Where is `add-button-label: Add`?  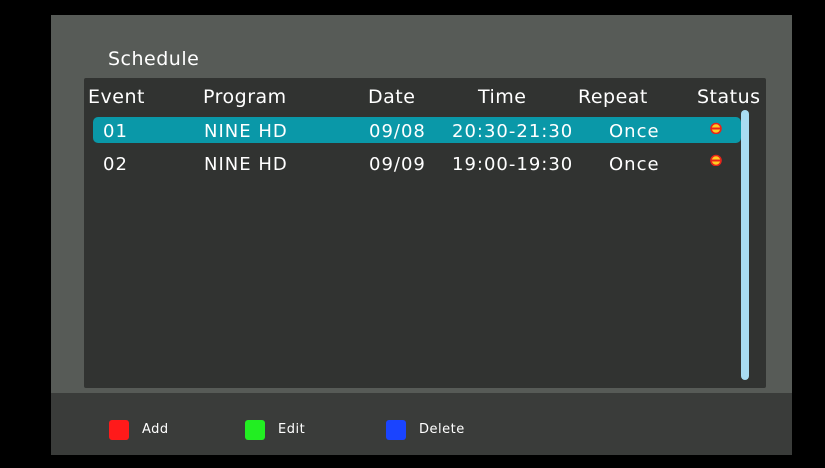 add-button-label: Add is located at coordinates (155, 429).